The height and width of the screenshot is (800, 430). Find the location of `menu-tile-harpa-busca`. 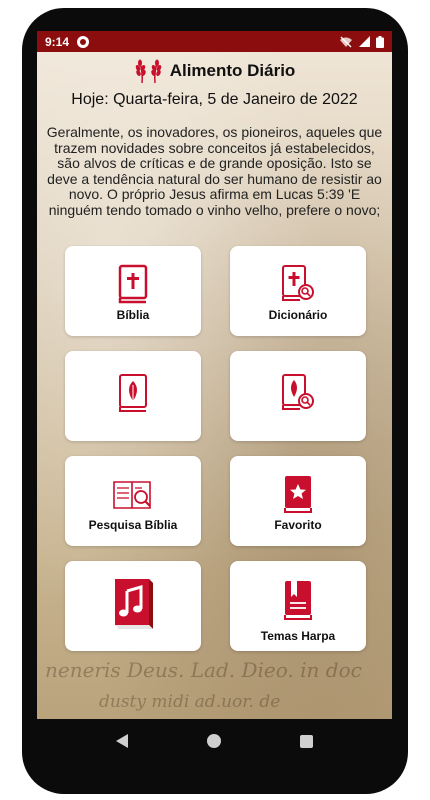

menu-tile-harpa-busca is located at coordinates (298, 396).